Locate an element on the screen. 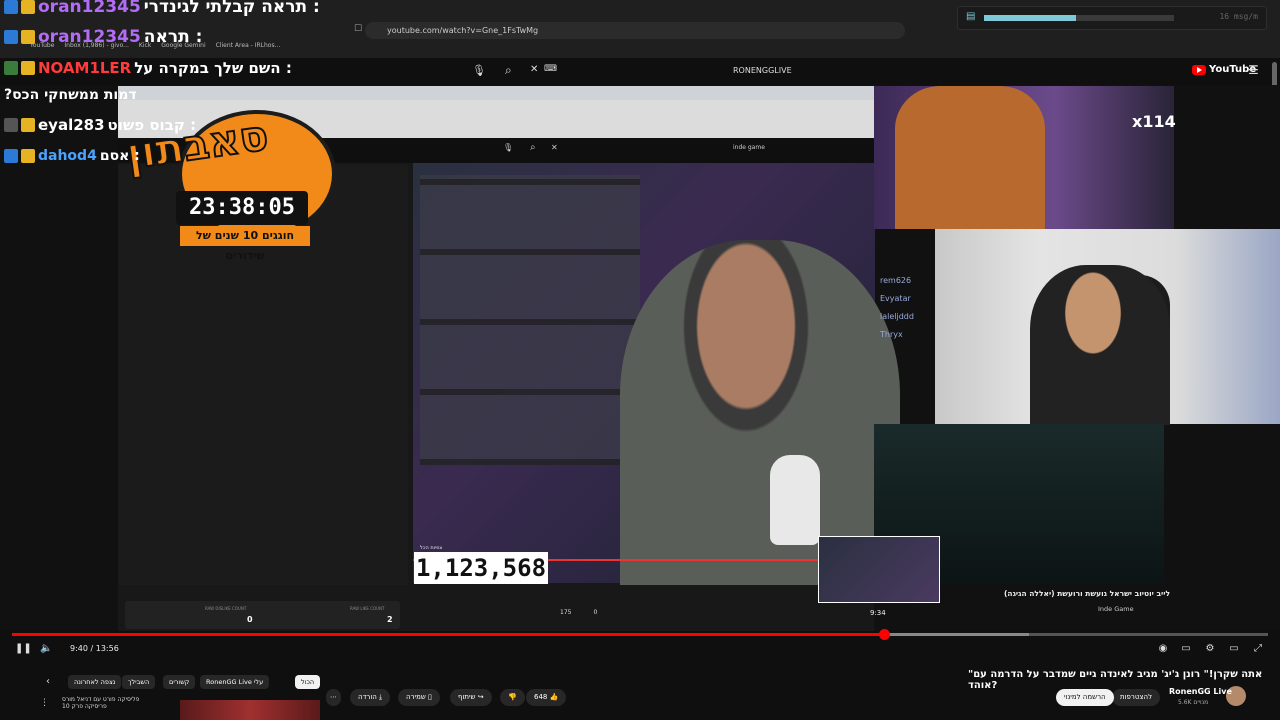 This screenshot has height=720, width=1280. save-button: שמירה ▯ is located at coordinates (419, 697).